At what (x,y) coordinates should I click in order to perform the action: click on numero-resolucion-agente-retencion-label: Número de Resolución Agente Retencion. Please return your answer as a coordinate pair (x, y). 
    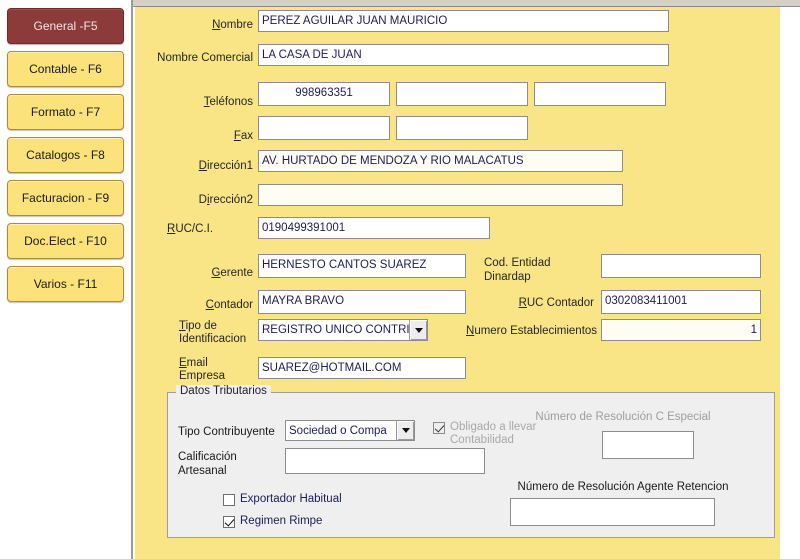
    Looking at the image, I should click on (623, 487).